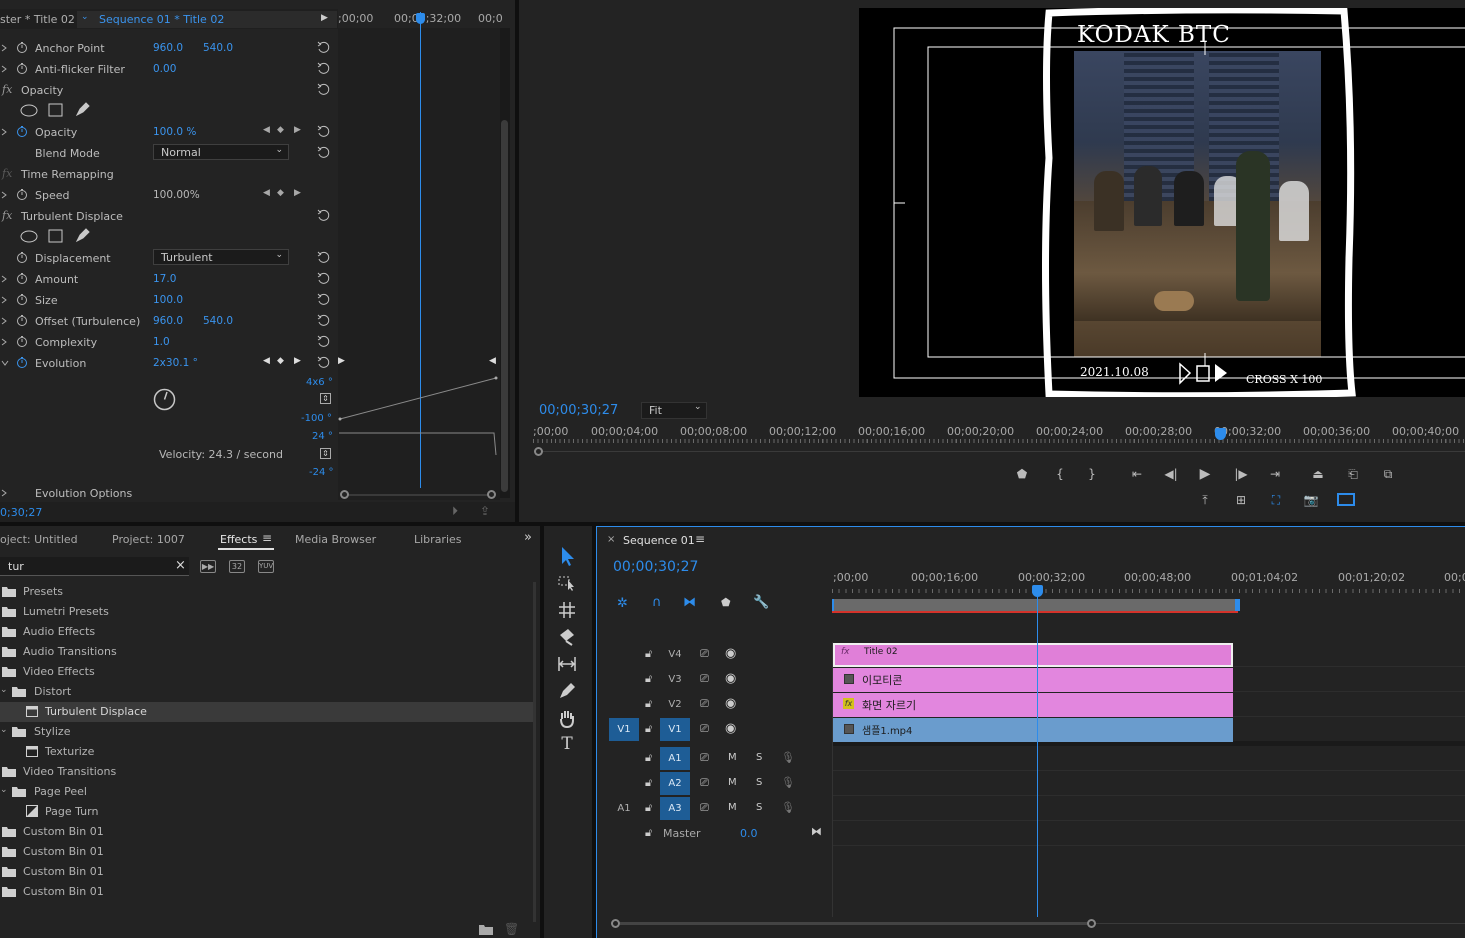  What do you see at coordinates (655, 567) in the screenshot?
I see `timeline-timecode: 00;00;30;27` at bounding box center [655, 567].